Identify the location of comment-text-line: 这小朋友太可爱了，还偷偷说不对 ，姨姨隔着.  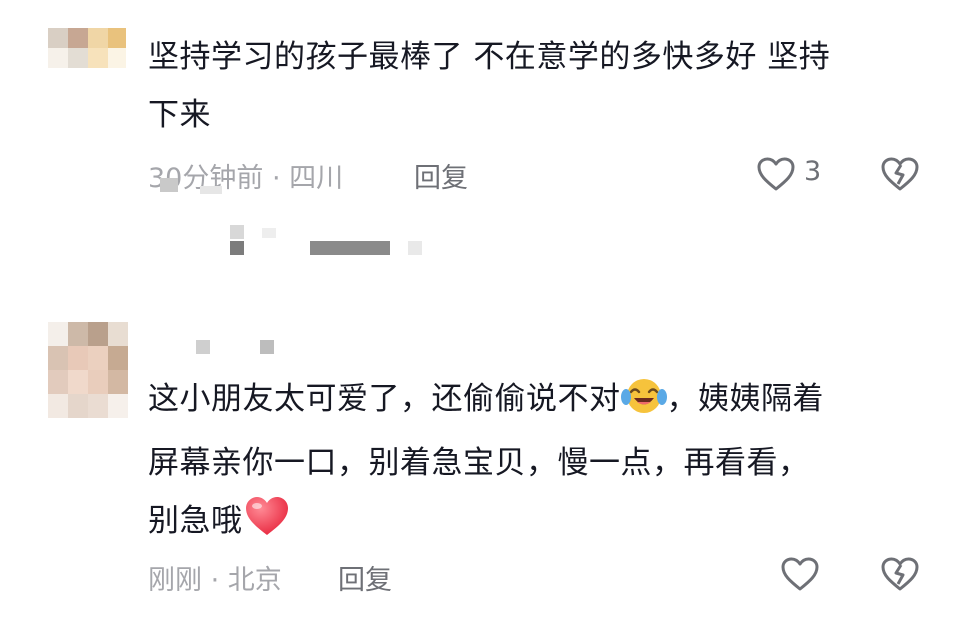
(538, 402).